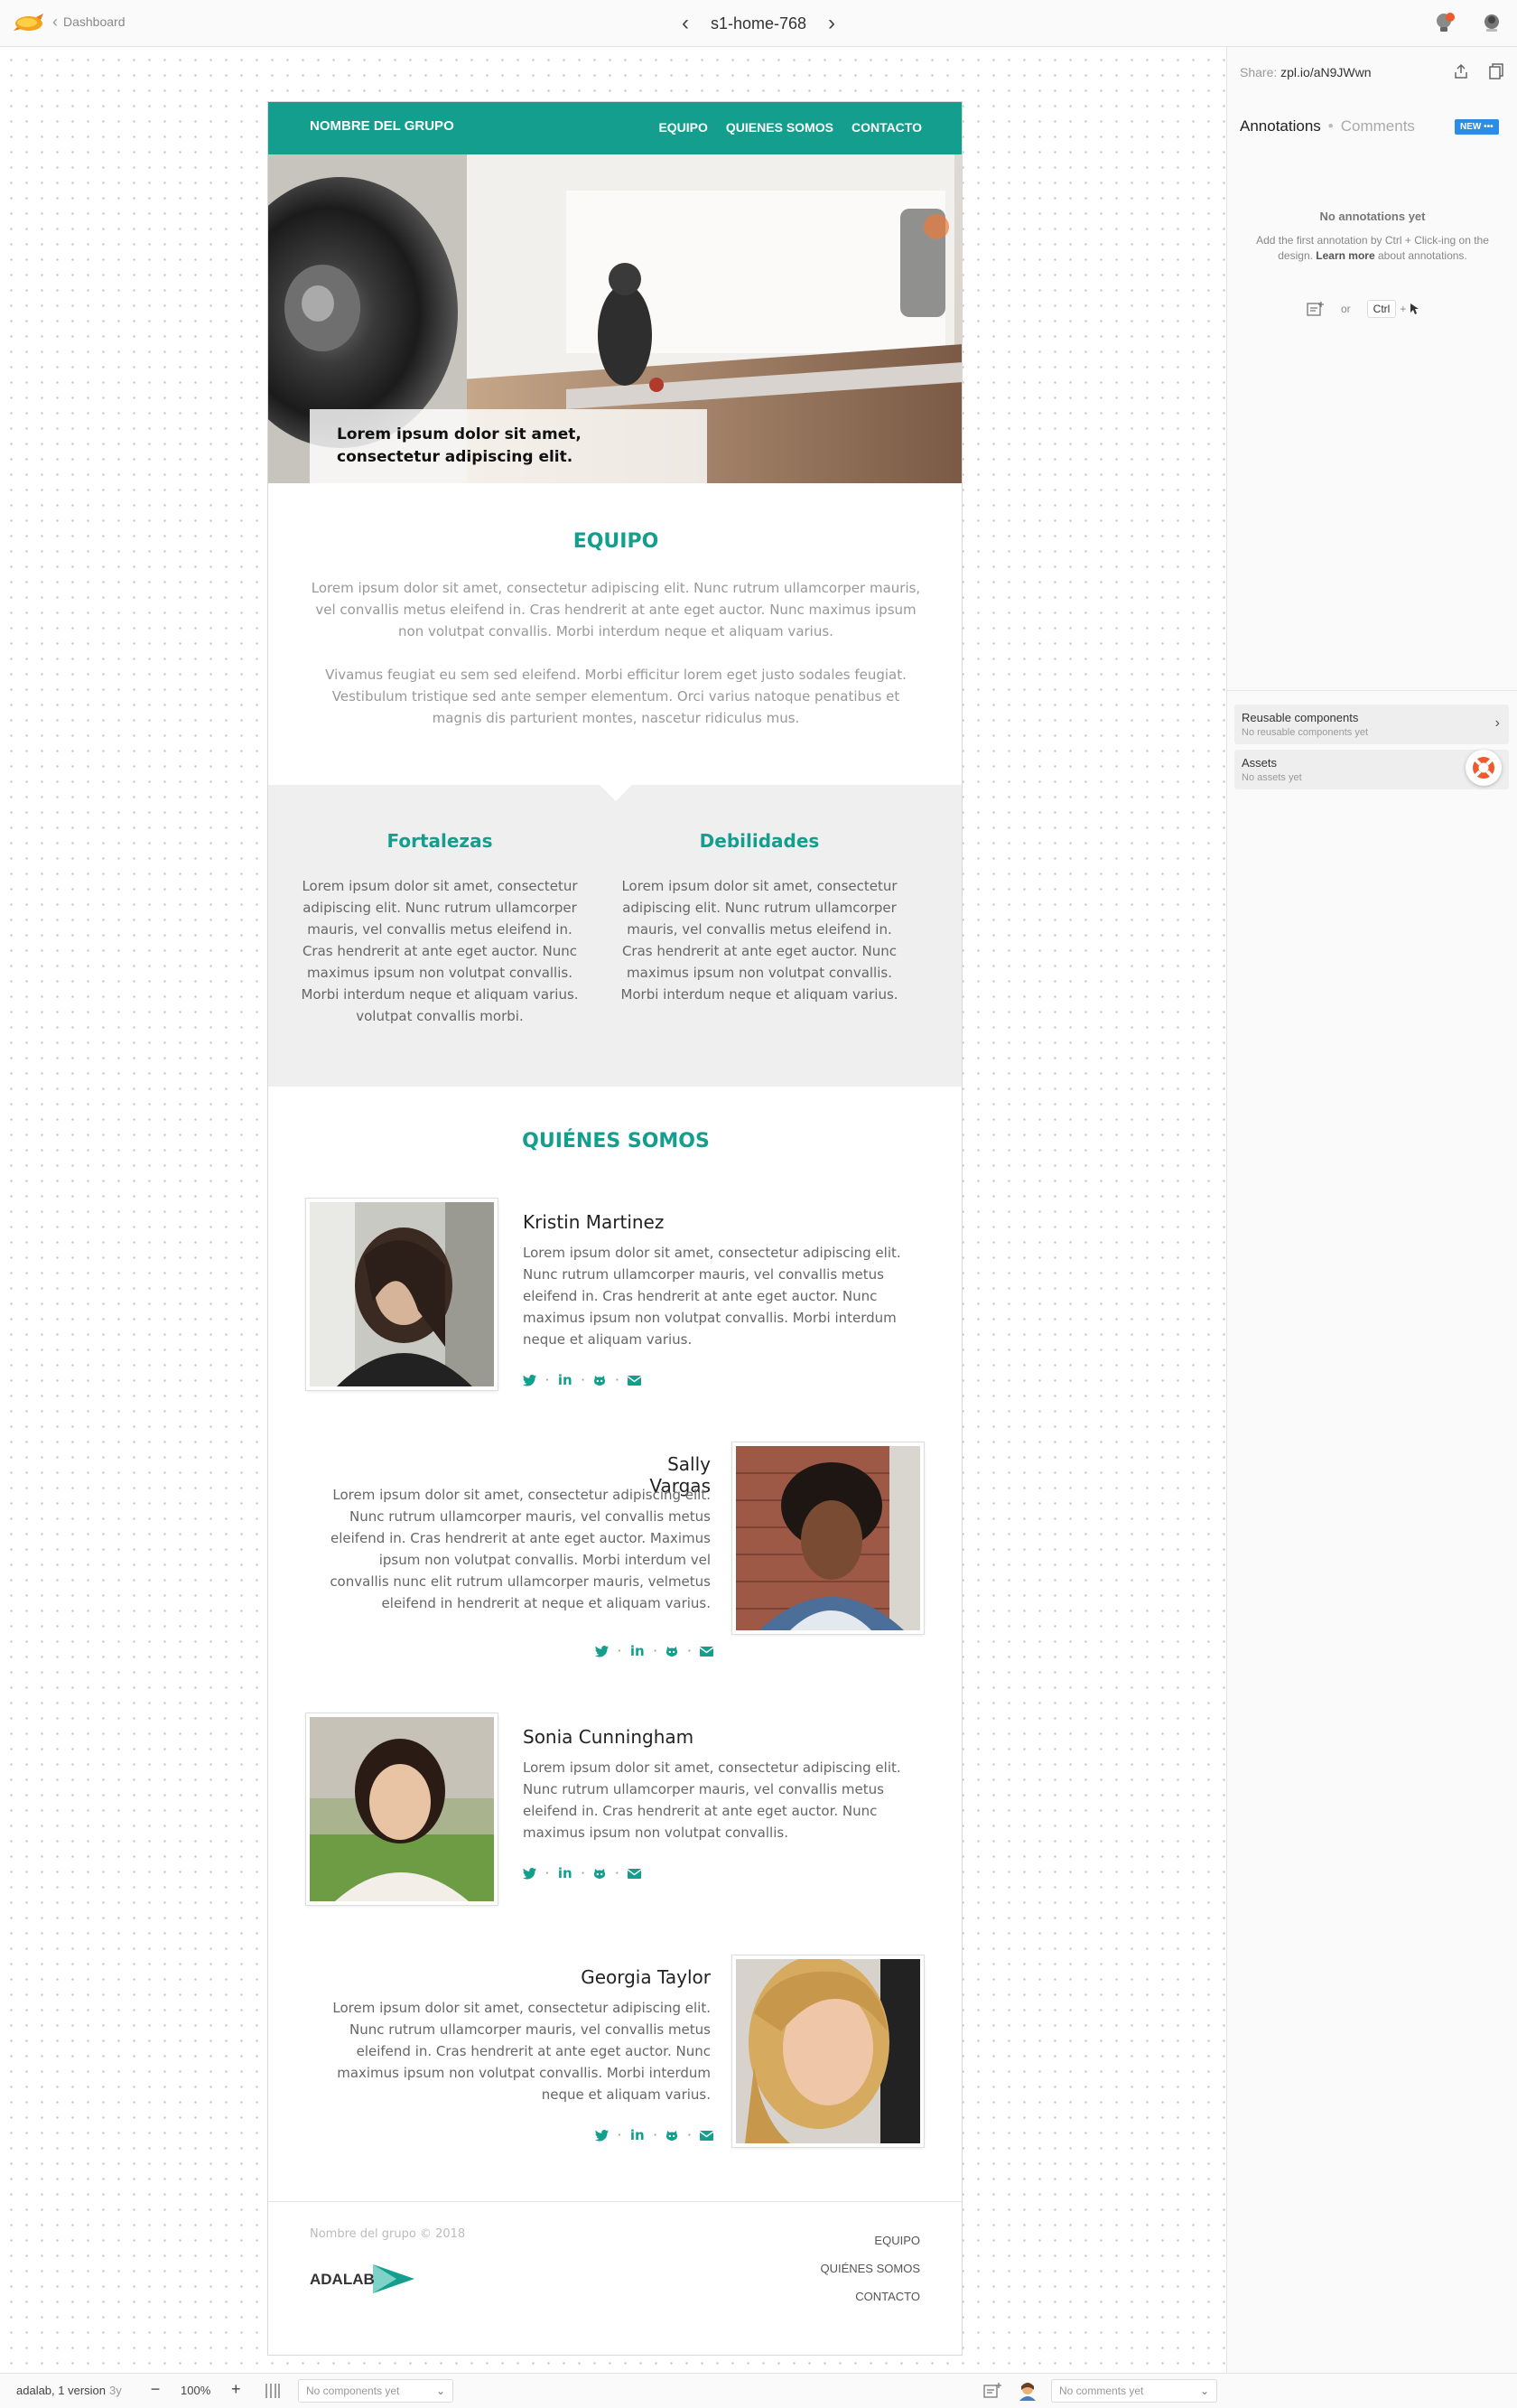  What do you see at coordinates (682, 128) in the screenshot?
I see `nav-link-equipo: EQUIPO` at bounding box center [682, 128].